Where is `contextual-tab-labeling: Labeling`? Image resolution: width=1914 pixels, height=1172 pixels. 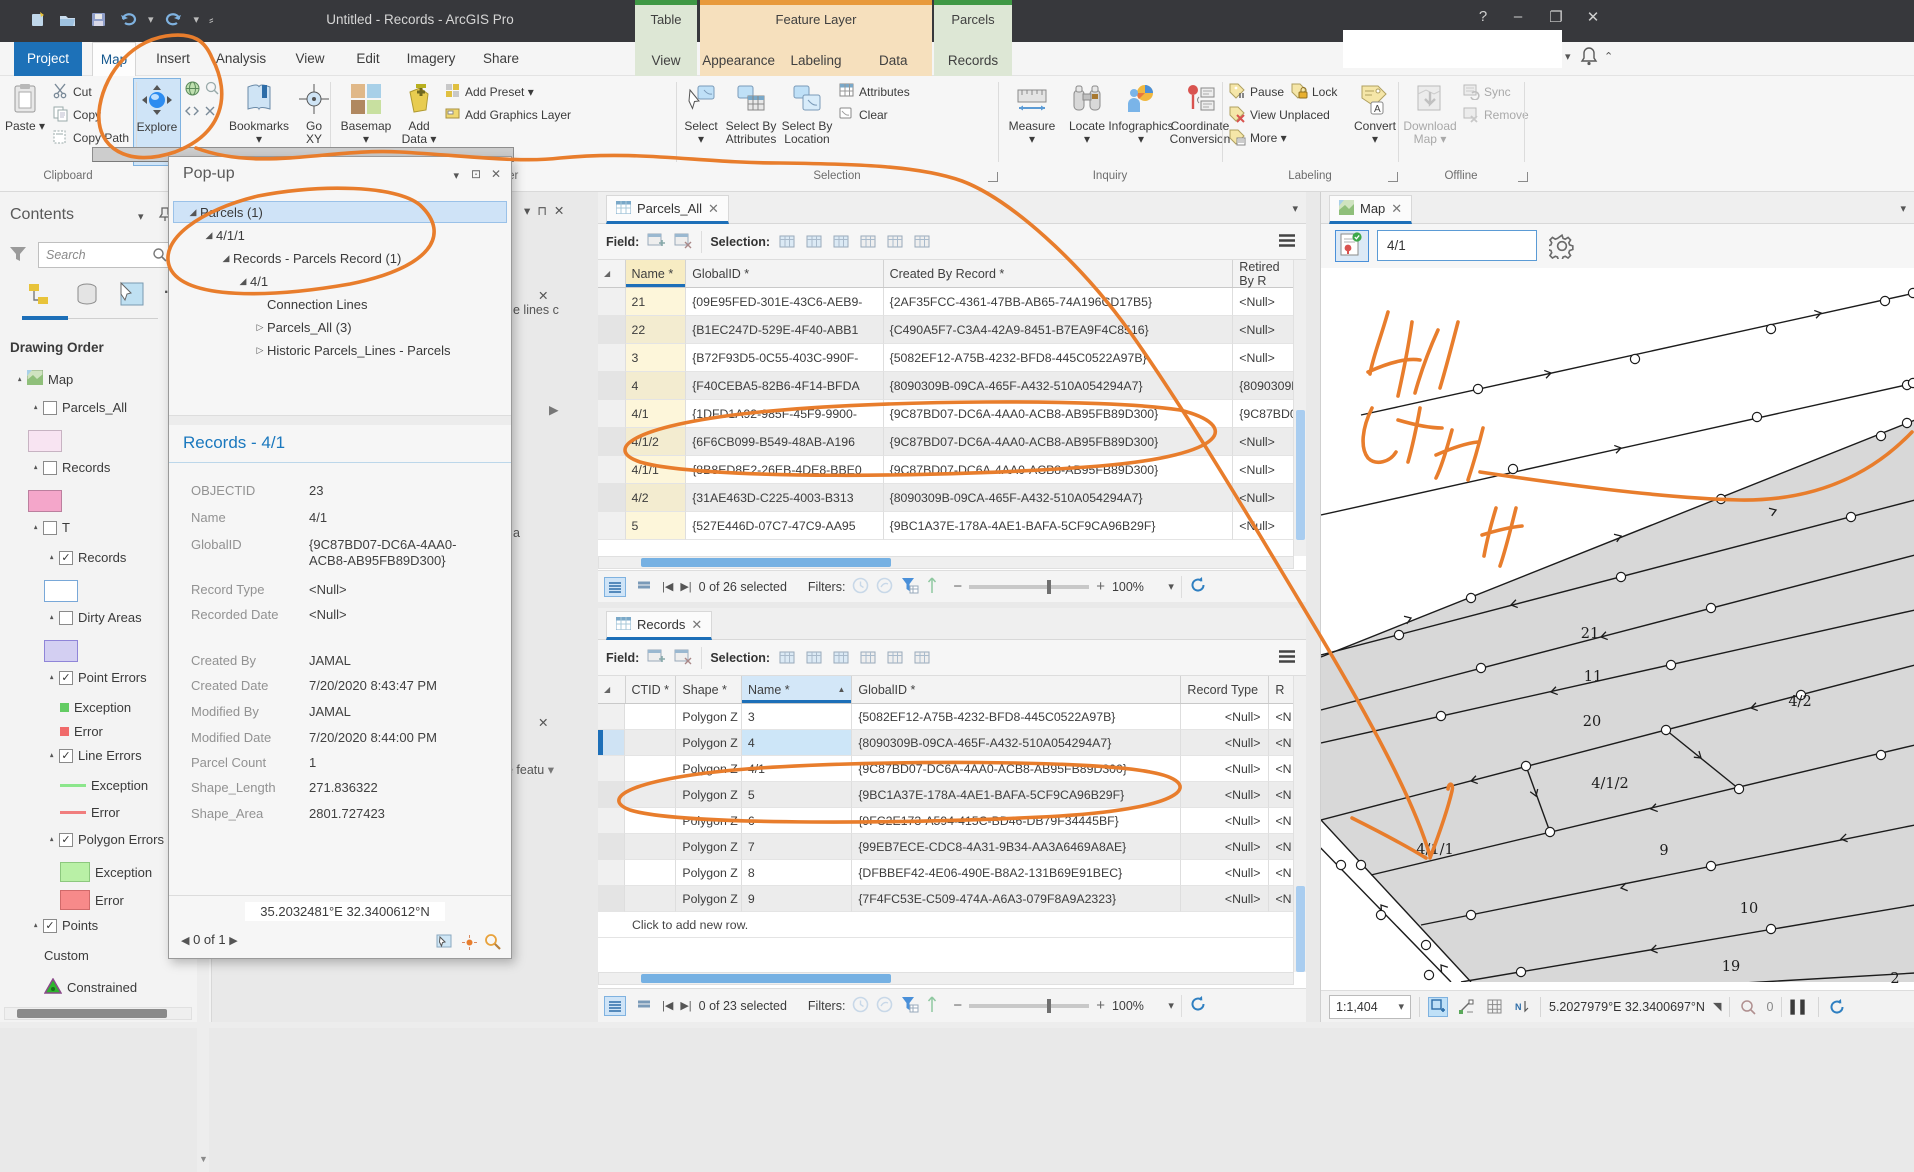
contextual-tab-labeling: Labeling is located at coordinates (815, 61).